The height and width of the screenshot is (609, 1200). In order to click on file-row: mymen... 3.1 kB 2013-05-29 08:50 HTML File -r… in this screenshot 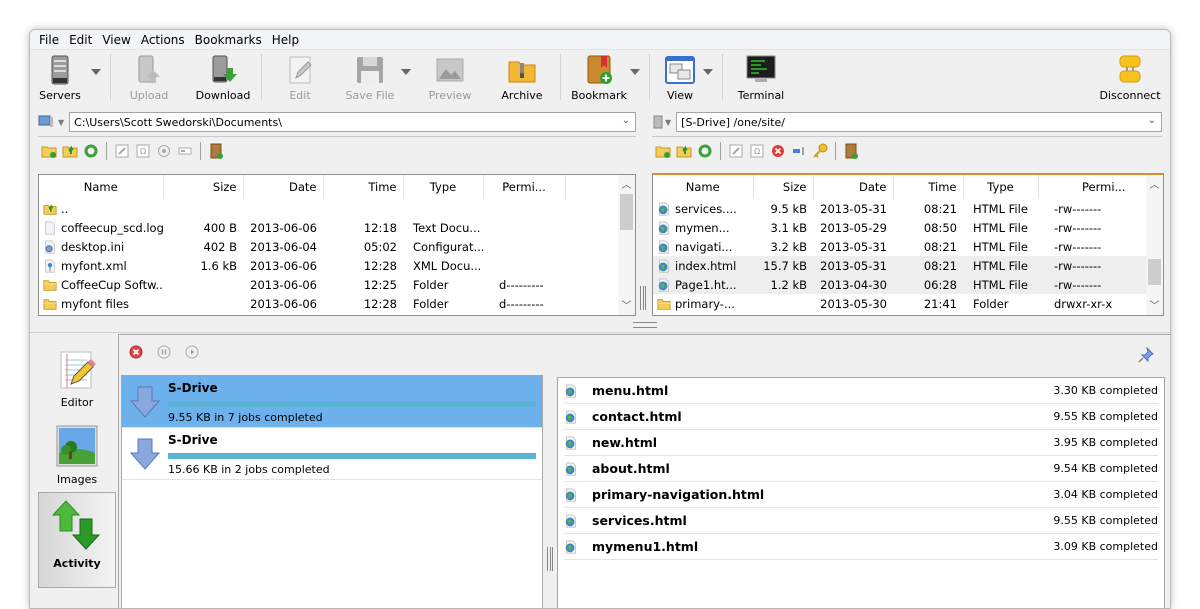, I will do `click(900, 227)`.